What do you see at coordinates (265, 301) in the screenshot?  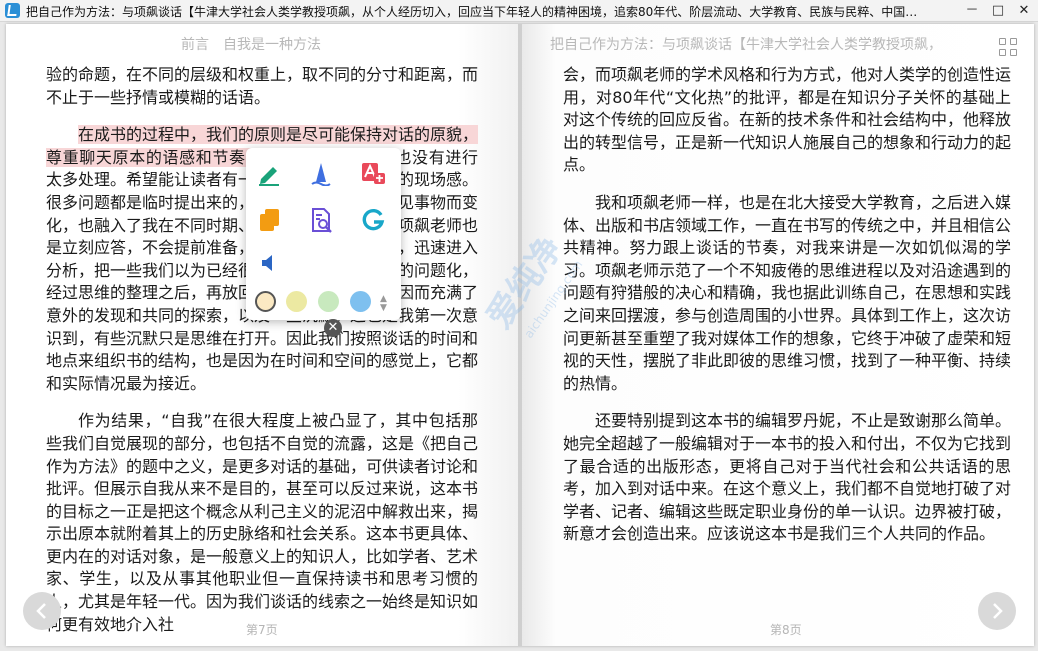 I see `color-swatch-cream` at bounding box center [265, 301].